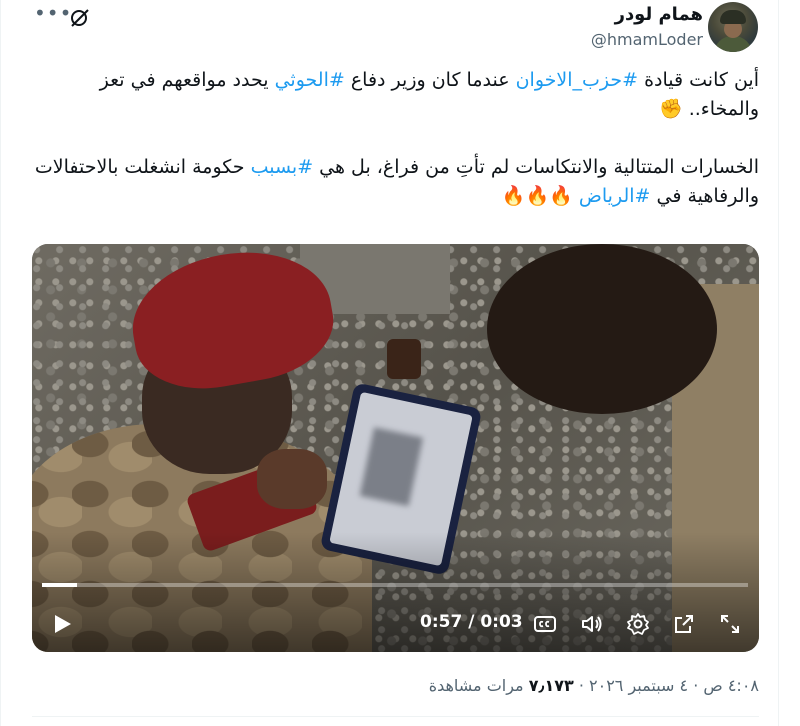  Describe the element at coordinates (684, 624) in the screenshot. I see `popout-icon` at that location.